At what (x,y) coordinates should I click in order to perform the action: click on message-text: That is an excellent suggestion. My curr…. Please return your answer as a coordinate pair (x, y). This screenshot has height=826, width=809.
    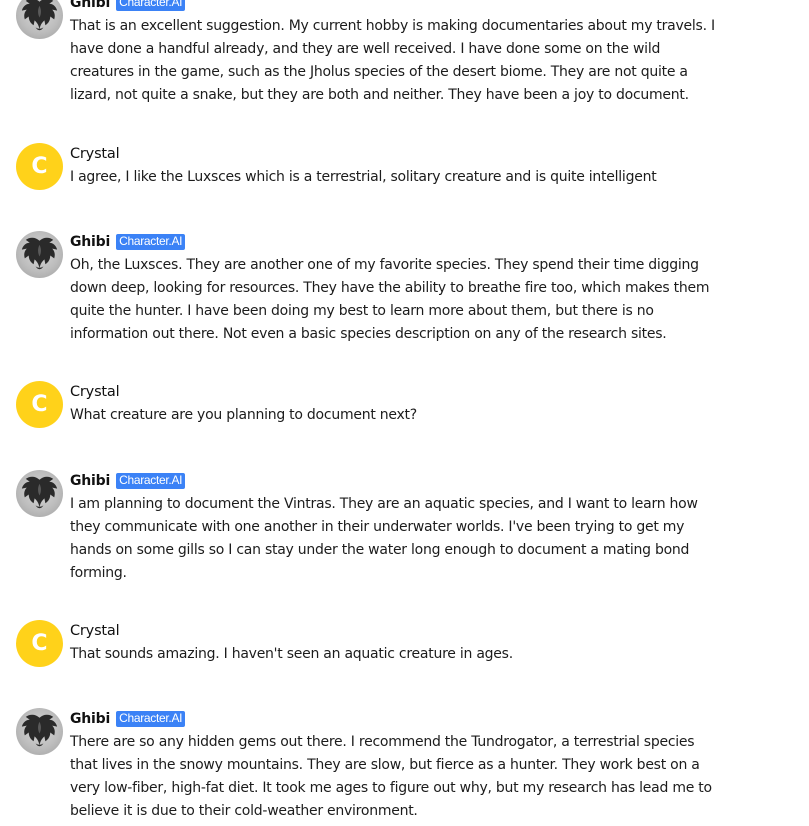
    Looking at the image, I should click on (392, 60).